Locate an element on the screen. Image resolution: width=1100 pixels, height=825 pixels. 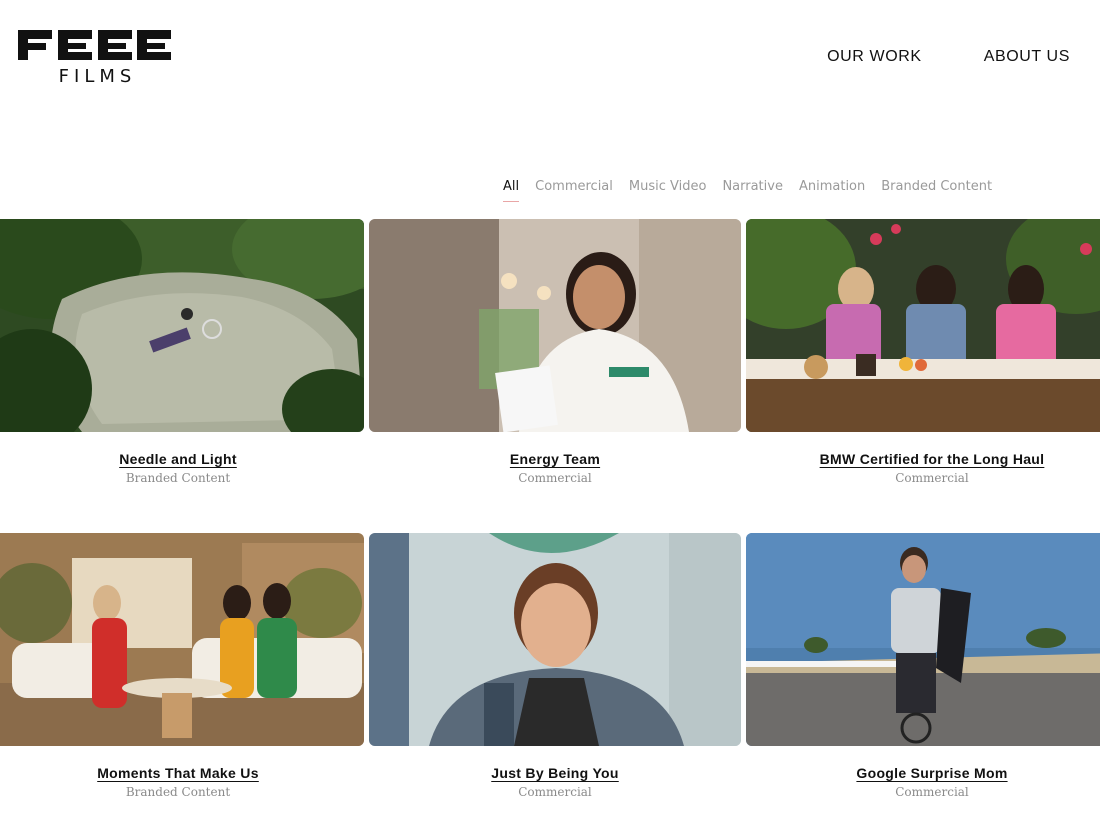
project-title: BMW Certified for the Long Haul is located at coordinates (923, 459).